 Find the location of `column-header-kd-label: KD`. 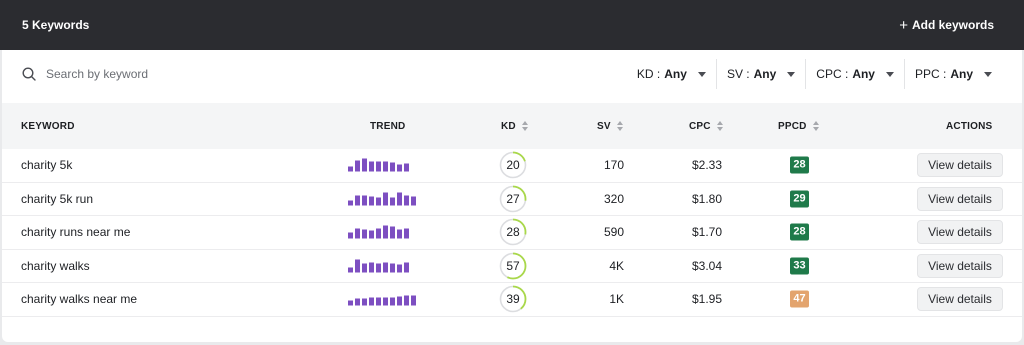

column-header-kd-label: KD is located at coordinates (508, 126).